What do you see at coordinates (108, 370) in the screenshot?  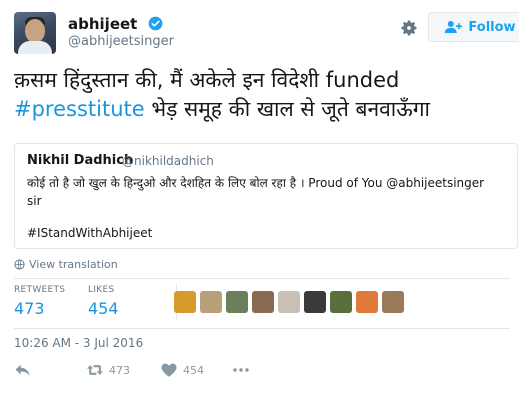 I see `retweet-button: 473` at bounding box center [108, 370].